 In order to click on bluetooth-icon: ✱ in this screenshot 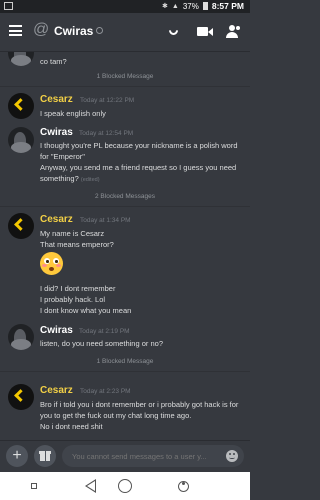, I will do `click(165, 6)`.